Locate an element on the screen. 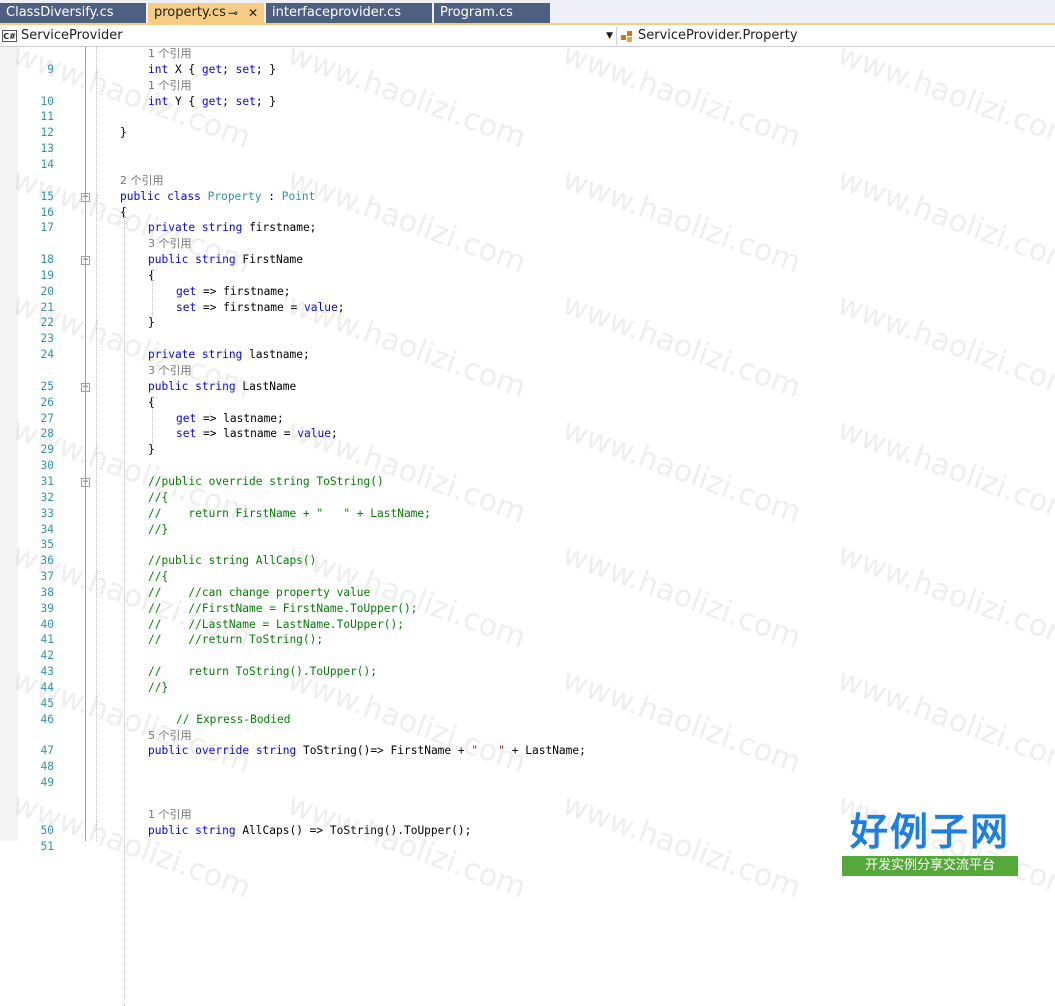 Image resolution: width=1055 pixels, height=1006 pixels. code-line: 16{ is located at coordinates (527, 213).